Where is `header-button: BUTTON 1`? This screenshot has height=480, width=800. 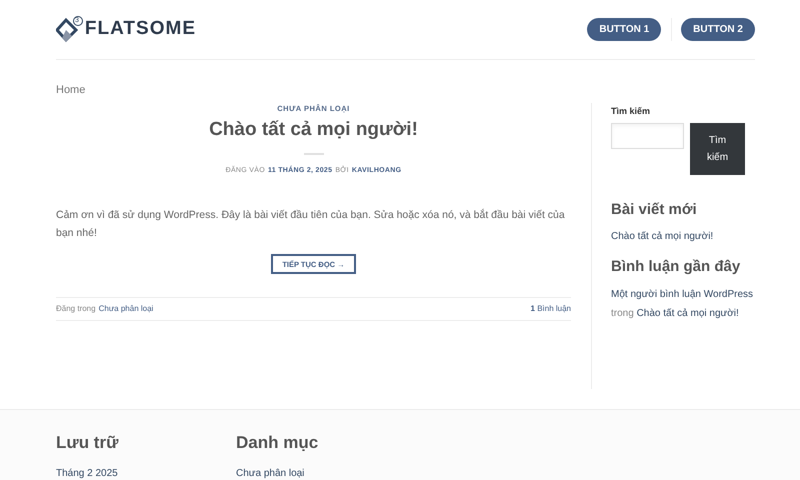 header-button: BUTTON 1 is located at coordinates (624, 29).